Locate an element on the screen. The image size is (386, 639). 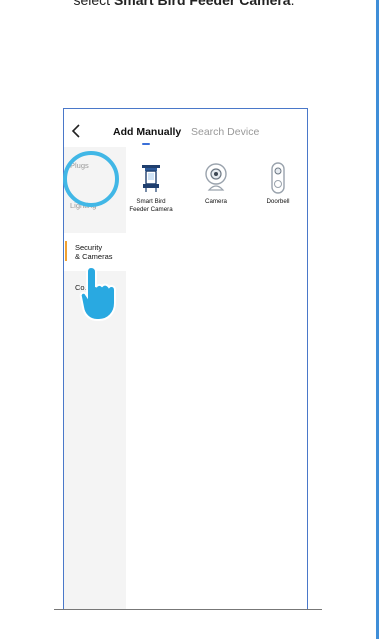
edge-divider is located at coordinates (377, 319).